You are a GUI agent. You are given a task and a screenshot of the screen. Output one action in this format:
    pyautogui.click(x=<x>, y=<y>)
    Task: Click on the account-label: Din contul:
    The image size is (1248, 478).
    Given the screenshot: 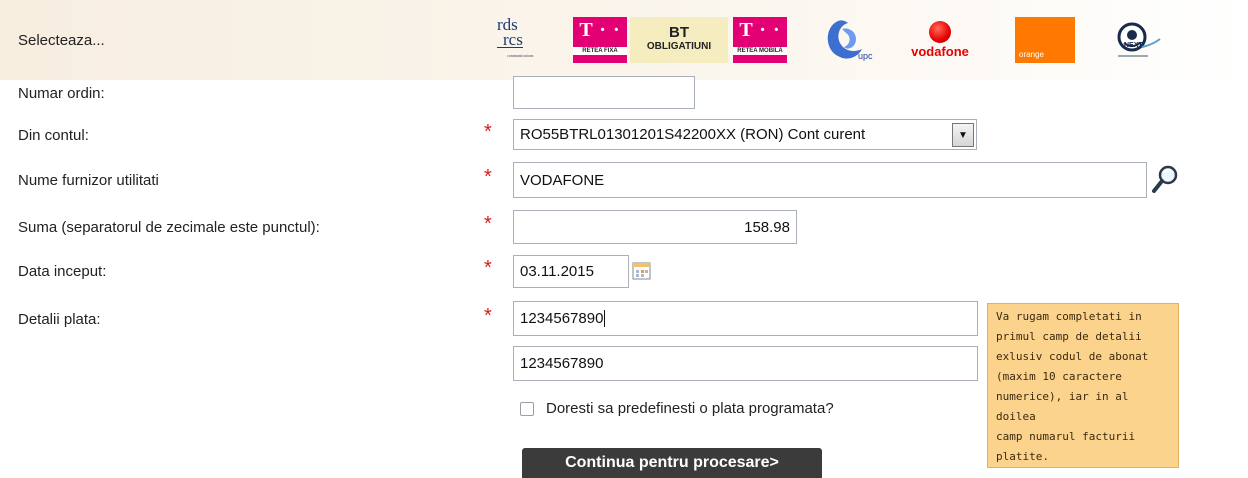 What is the action you would take?
    pyautogui.click(x=53, y=135)
    